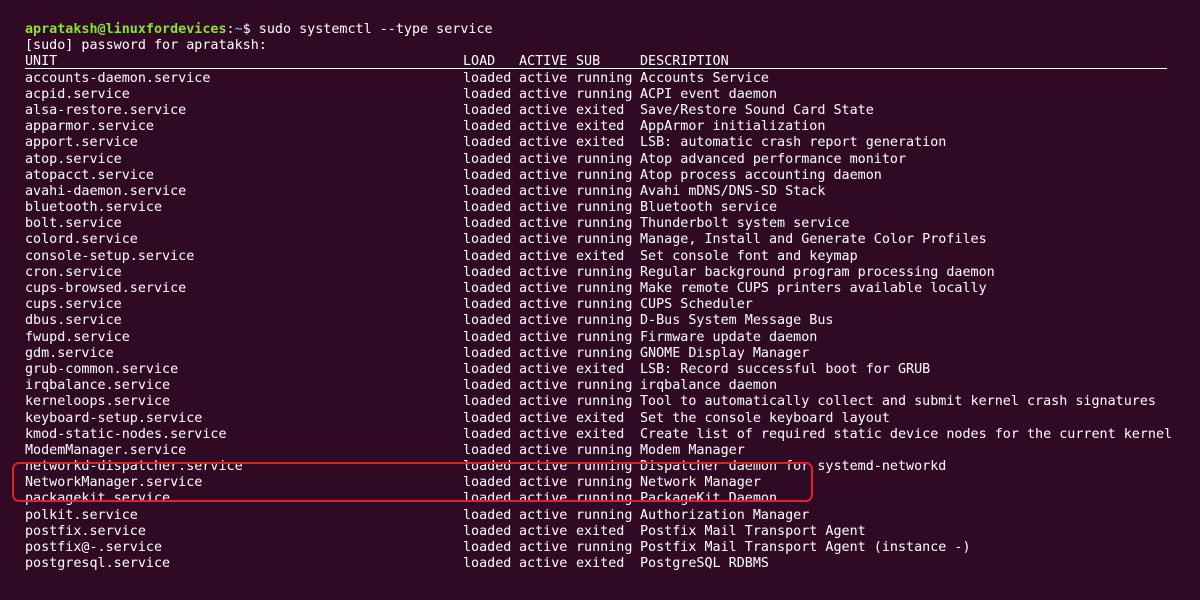  Describe the element at coordinates (725, 515) in the screenshot. I see `description-cell: Authorization Manager` at that location.